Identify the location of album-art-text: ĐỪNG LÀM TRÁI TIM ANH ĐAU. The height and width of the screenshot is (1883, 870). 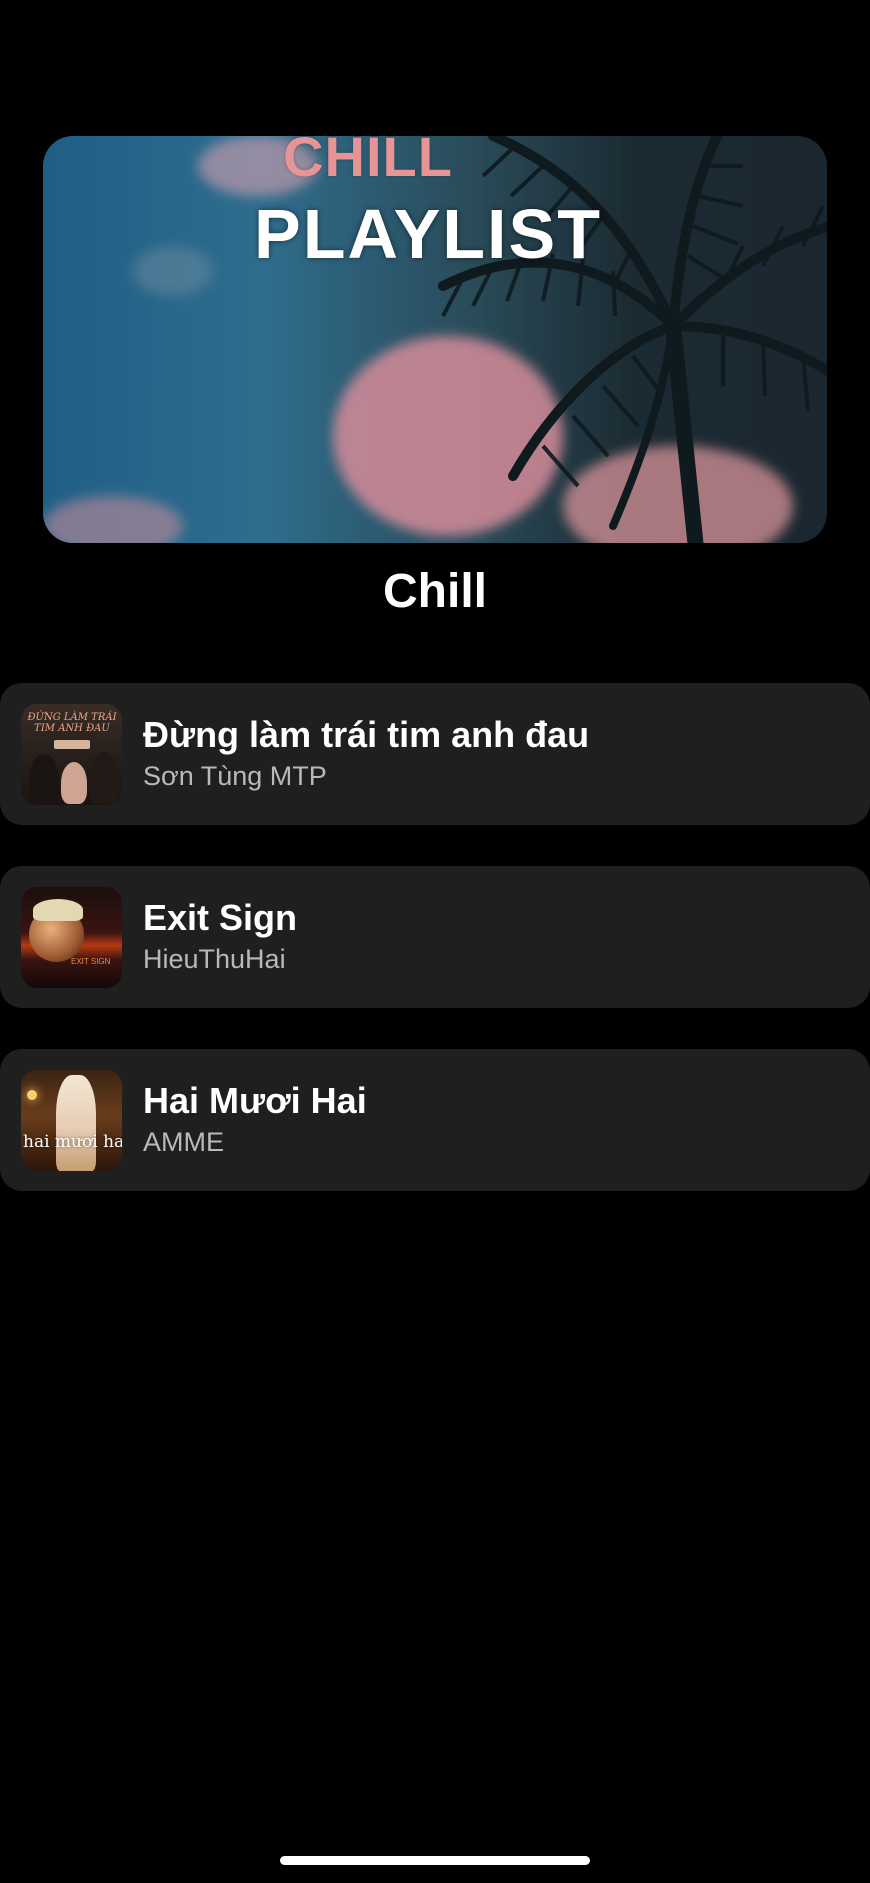
(72, 723).